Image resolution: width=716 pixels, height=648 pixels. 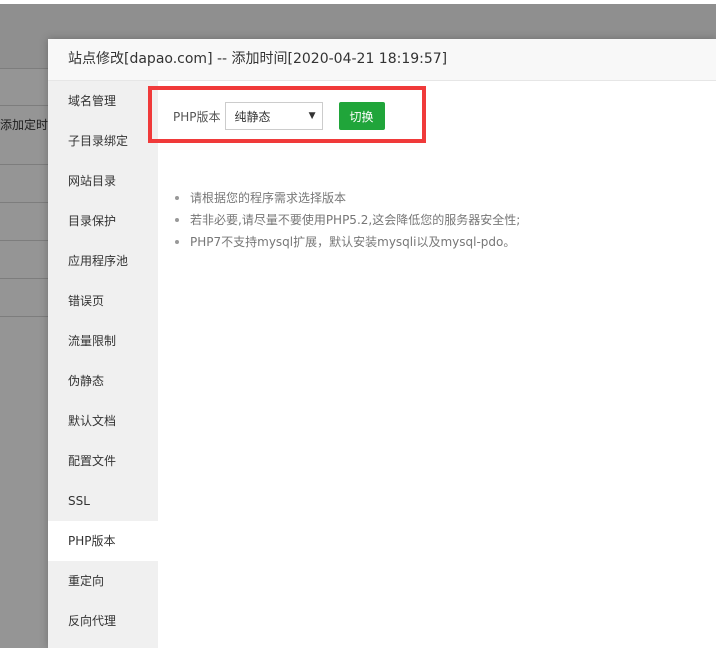 What do you see at coordinates (103, 541) in the screenshot?
I see `sidebar-item-php-version: PHP版本` at bounding box center [103, 541].